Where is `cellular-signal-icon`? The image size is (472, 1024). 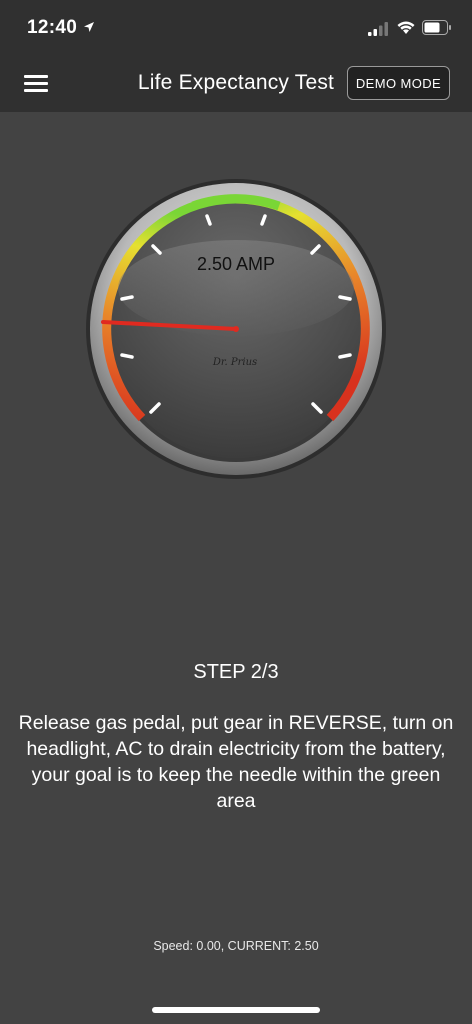
cellular-signal-icon is located at coordinates (378, 29).